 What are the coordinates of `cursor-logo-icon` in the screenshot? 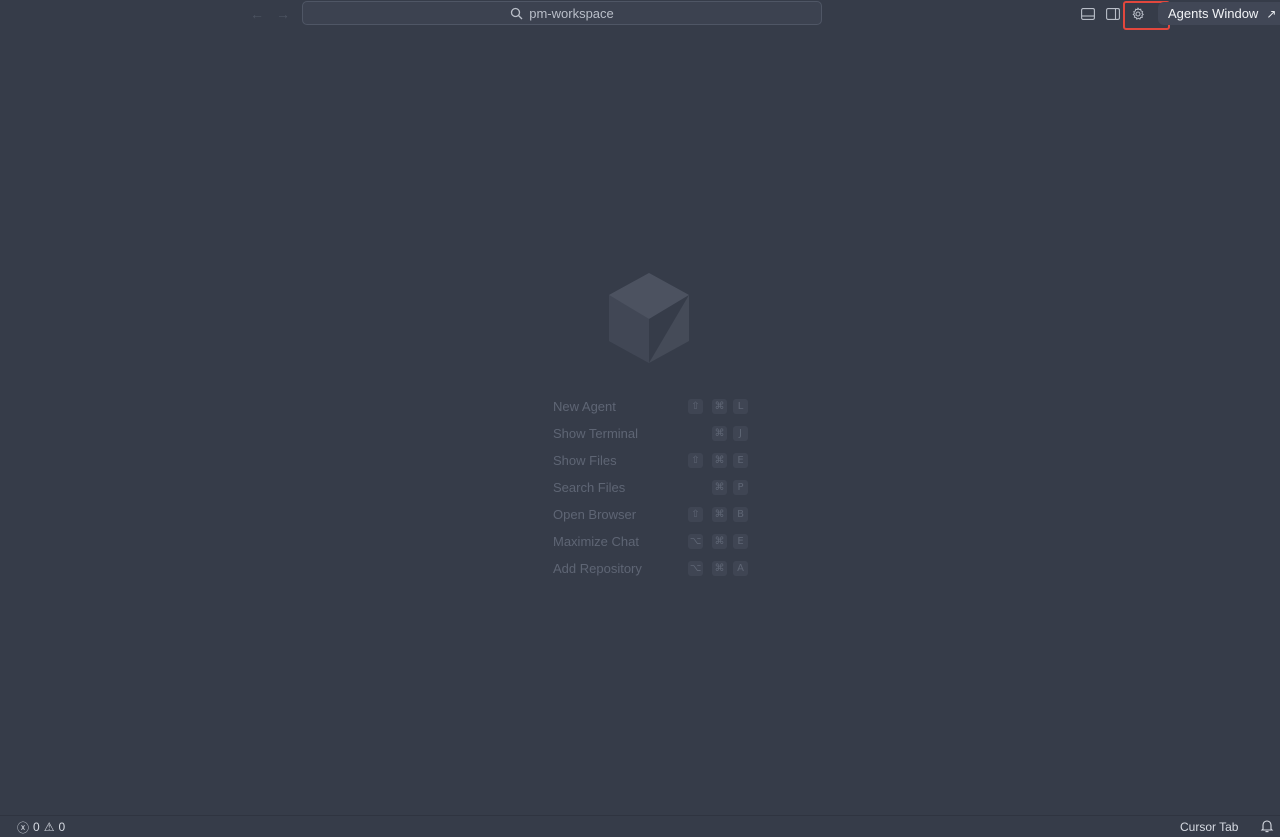 It's located at (649, 318).